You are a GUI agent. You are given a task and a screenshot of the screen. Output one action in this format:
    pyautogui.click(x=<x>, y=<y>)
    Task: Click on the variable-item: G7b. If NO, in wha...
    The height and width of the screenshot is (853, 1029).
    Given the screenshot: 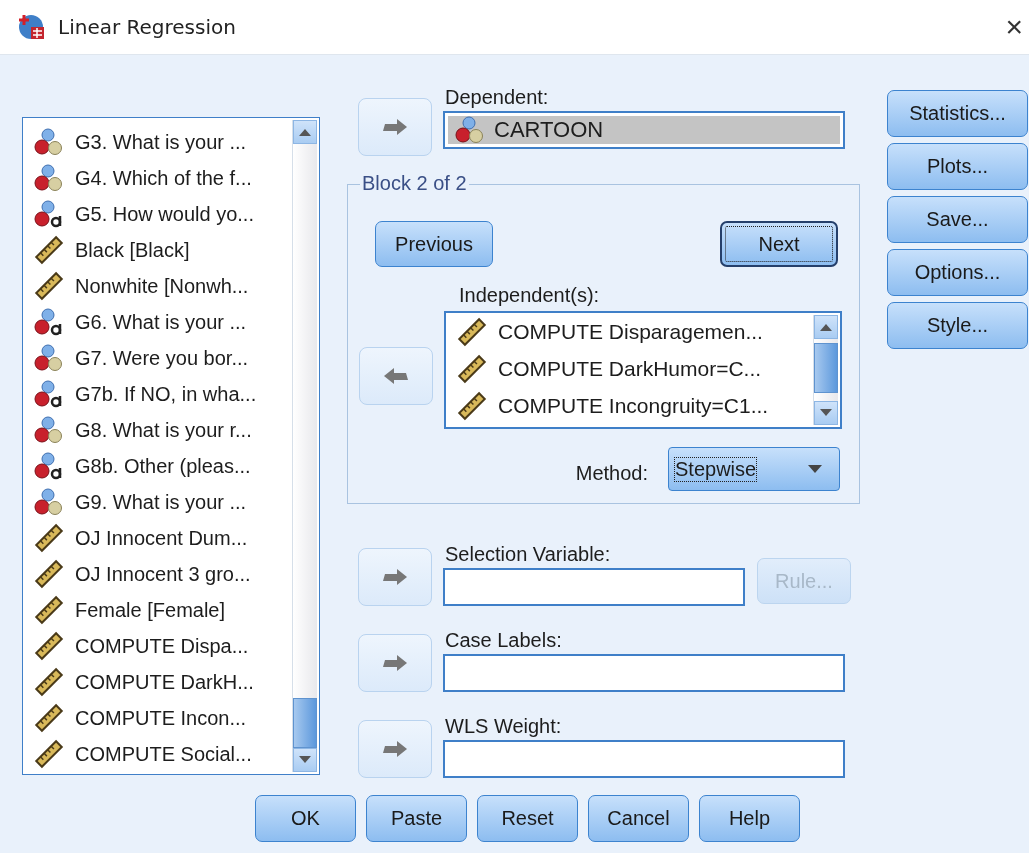 What is the action you would take?
    pyautogui.click(x=157, y=394)
    